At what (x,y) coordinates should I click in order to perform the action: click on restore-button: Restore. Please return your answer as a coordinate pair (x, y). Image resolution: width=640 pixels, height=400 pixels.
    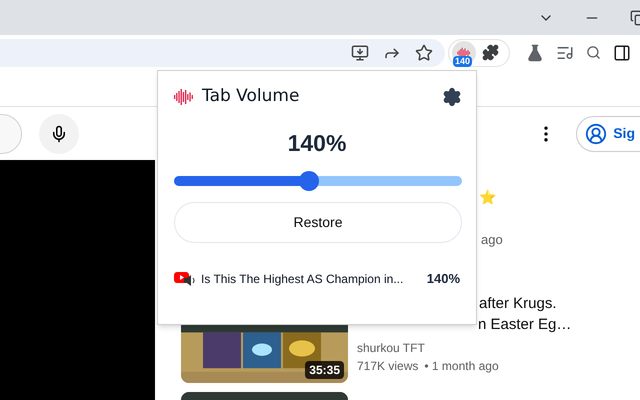
    Looking at the image, I should click on (318, 222).